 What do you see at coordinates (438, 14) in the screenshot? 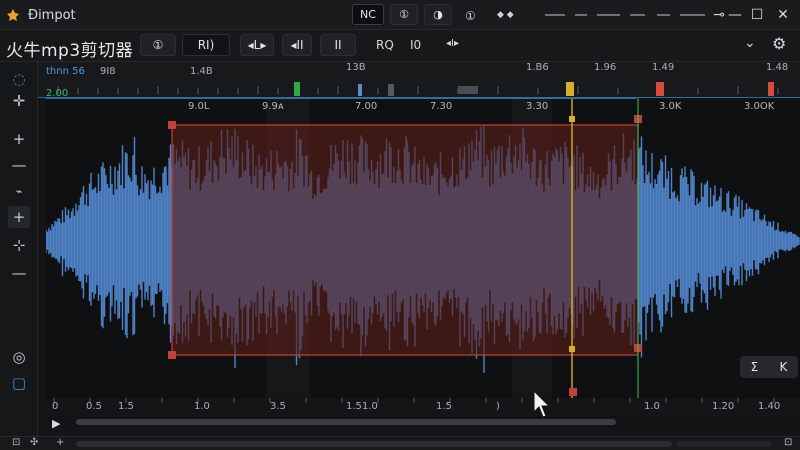
I see `contrast-button: ◑` at bounding box center [438, 14].